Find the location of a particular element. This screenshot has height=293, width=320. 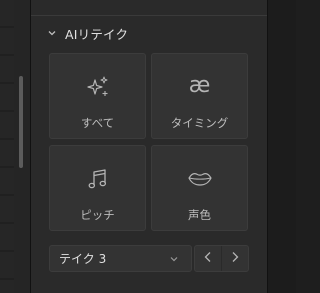

retake-timing-button: æ タイミング is located at coordinates (199, 96).